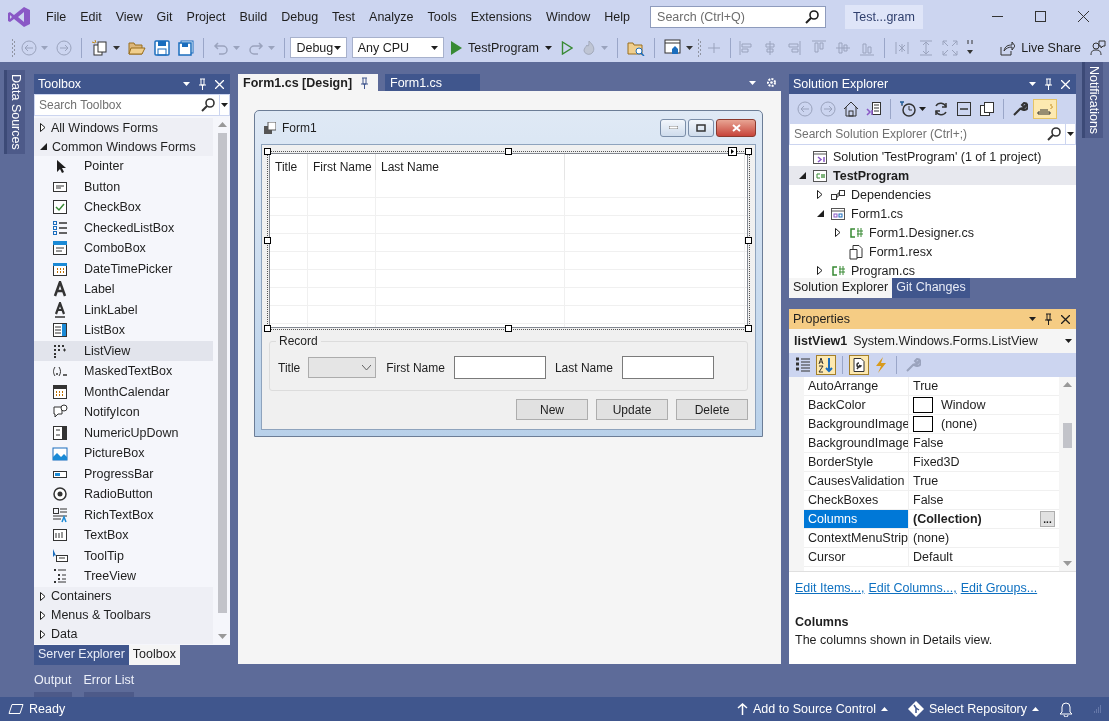  Describe the element at coordinates (123, 127) in the screenshot. I see `toolbox-group: All Windows Forms` at that location.